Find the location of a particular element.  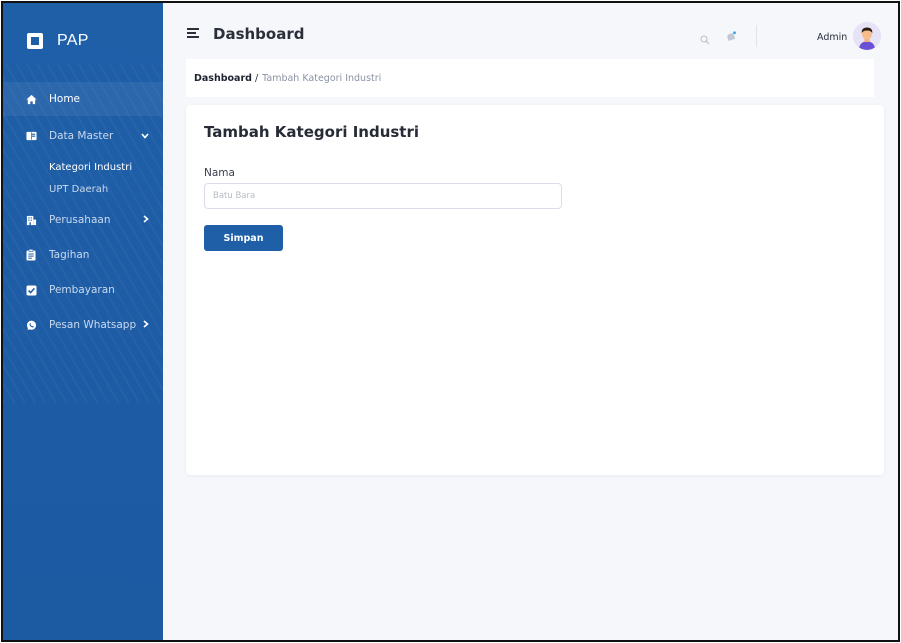

sidebar-item-pesan-whatsapp: Pesan Whatsapp is located at coordinates (83, 325).